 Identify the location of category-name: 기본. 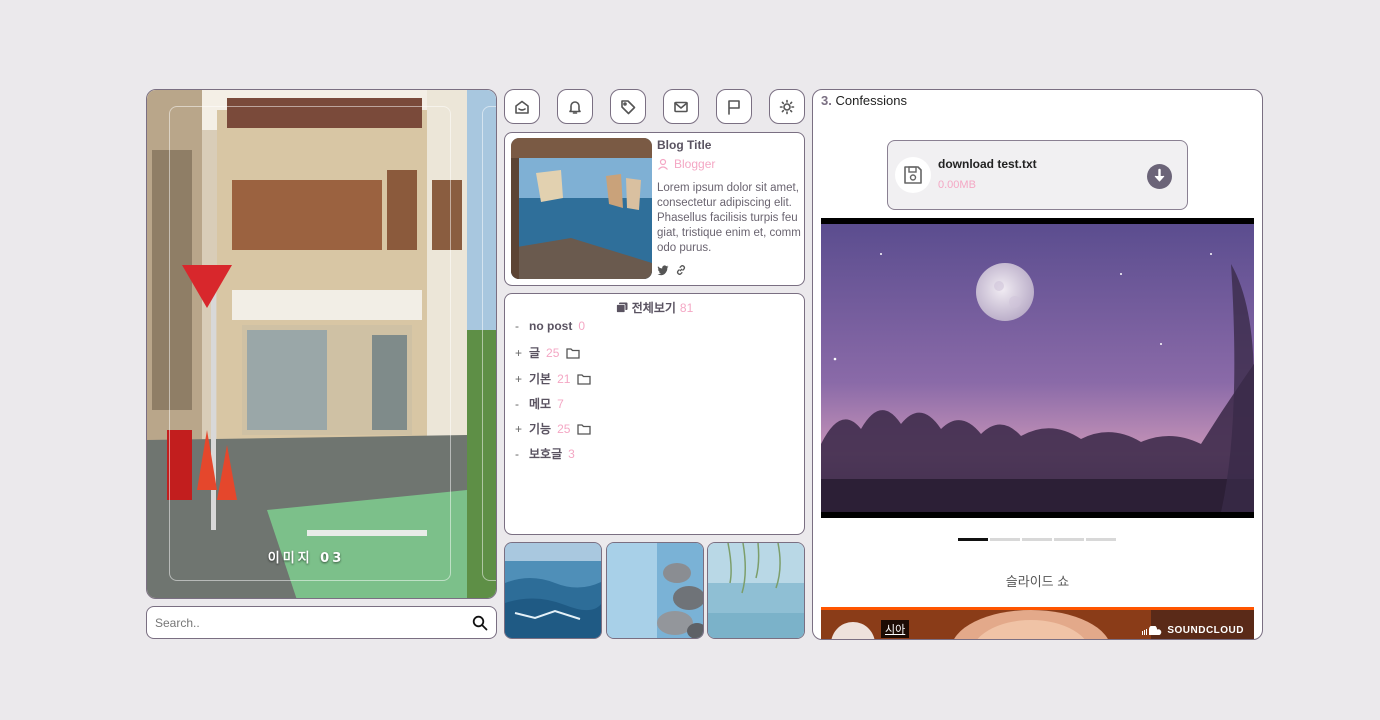
(540, 379).